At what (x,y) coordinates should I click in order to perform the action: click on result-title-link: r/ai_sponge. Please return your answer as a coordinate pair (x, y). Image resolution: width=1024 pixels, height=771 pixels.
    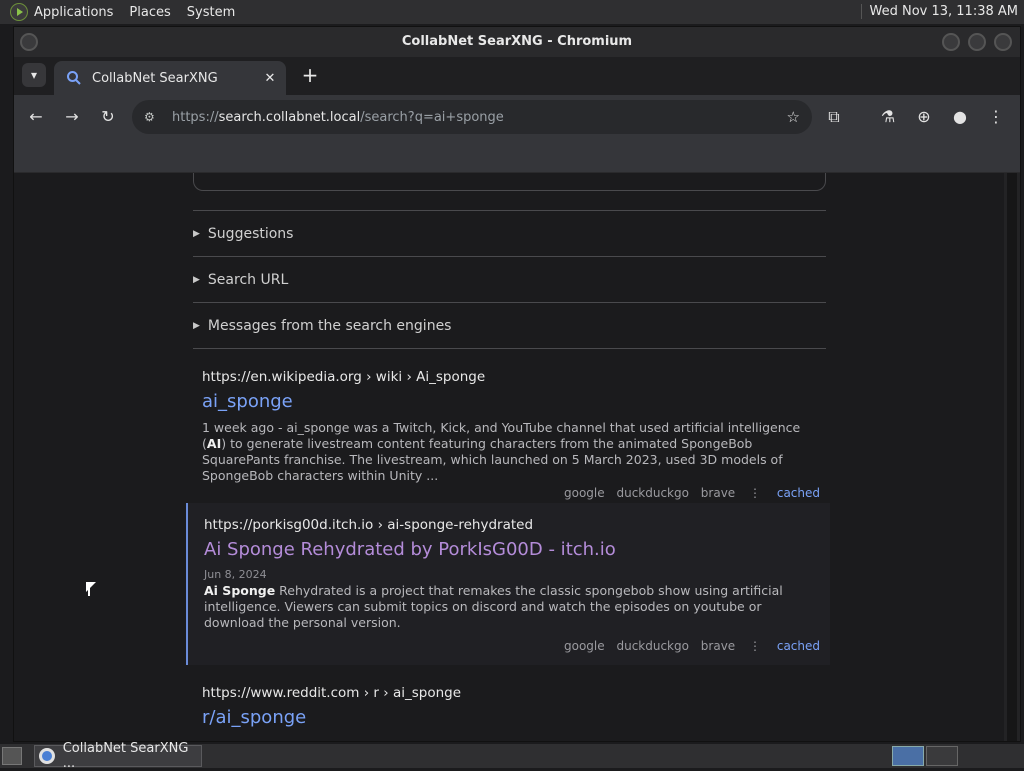
    Looking at the image, I should click on (511, 717).